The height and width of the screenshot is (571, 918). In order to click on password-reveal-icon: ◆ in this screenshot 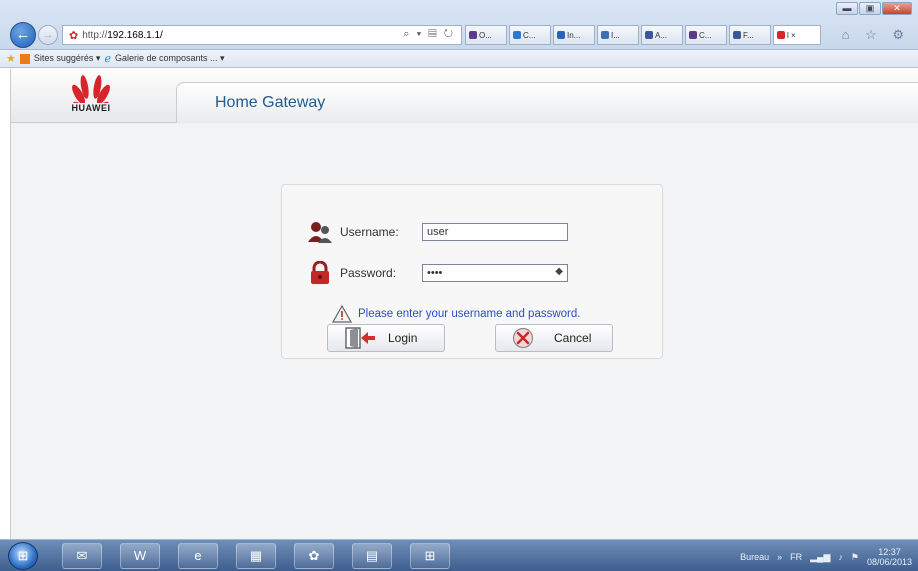, I will do `click(559, 271)`.